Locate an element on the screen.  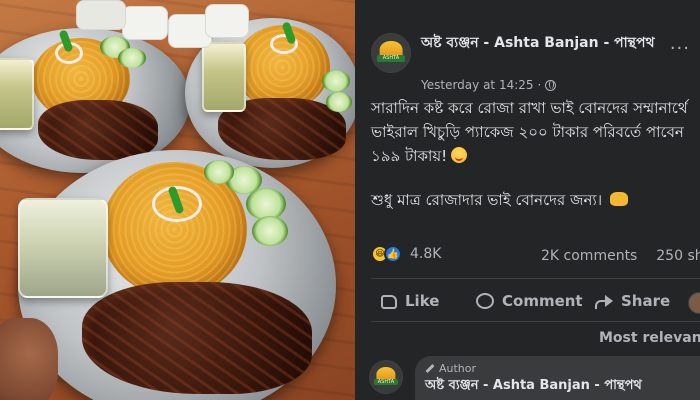
share-button: Share is located at coordinates (632, 301).